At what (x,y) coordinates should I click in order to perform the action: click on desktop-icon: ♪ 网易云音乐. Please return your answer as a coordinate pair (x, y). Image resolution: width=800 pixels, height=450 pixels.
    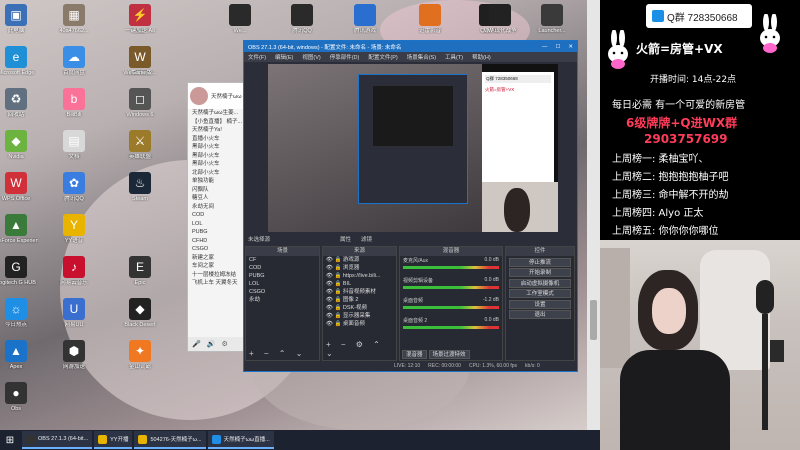
    Looking at the image, I should click on (74, 271).